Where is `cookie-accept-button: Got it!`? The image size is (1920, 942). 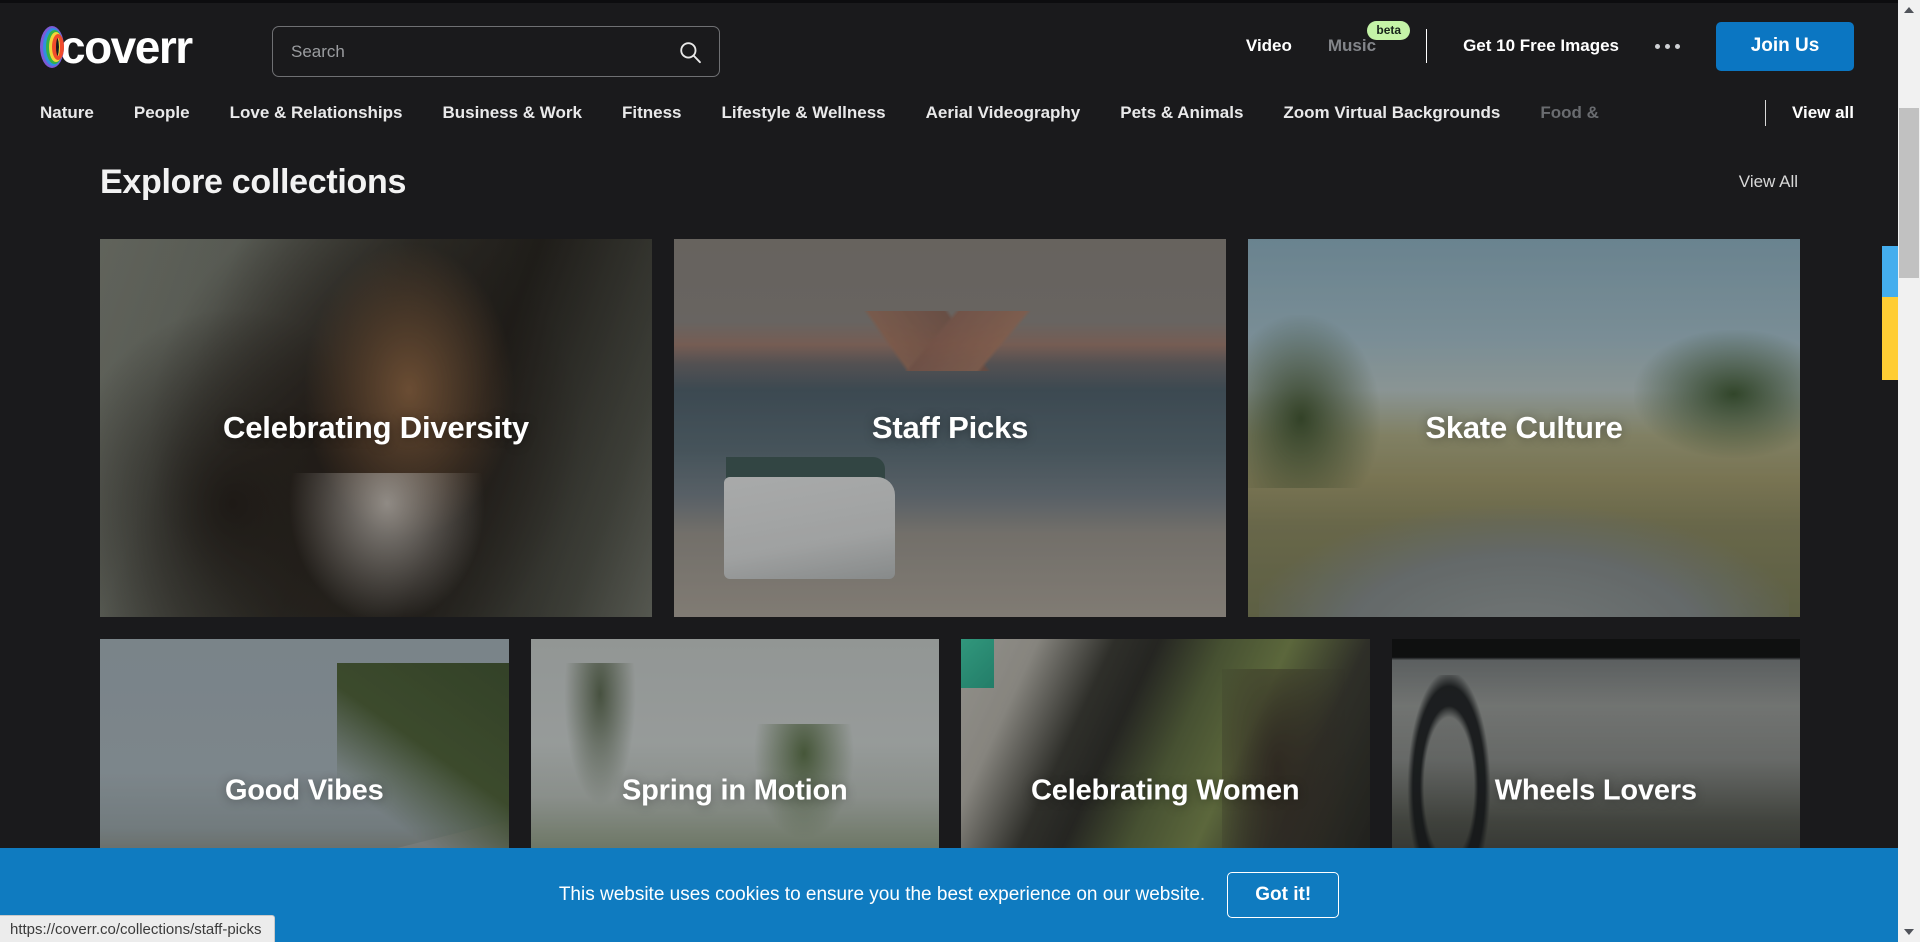 cookie-accept-button: Got it! is located at coordinates (1283, 895).